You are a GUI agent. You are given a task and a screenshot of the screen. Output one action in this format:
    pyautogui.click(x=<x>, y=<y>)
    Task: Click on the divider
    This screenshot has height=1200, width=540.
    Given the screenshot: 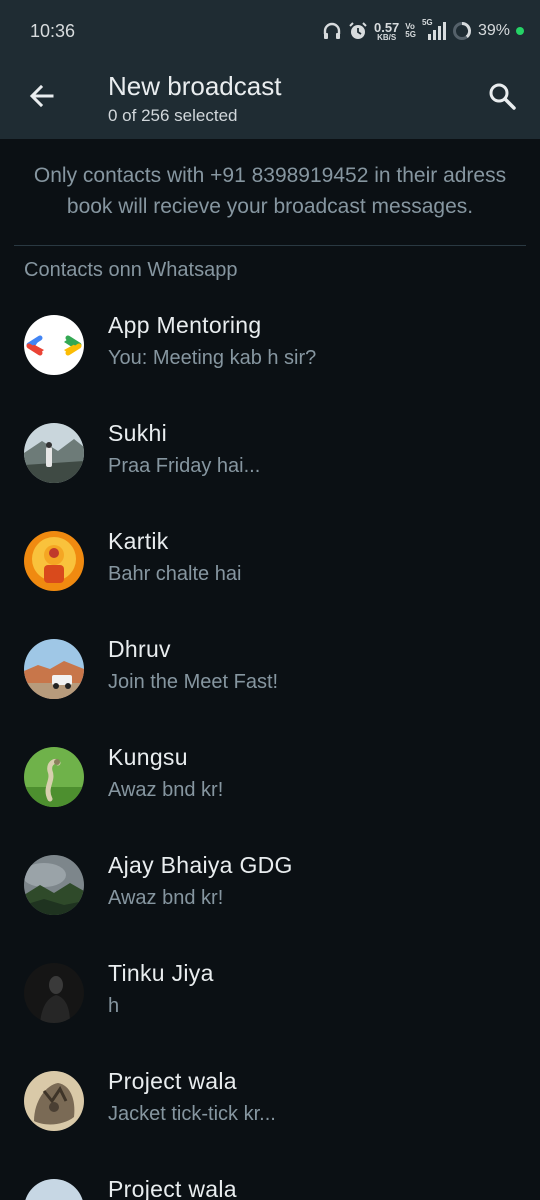 What is the action you would take?
    pyautogui.click(x=270, y=245)
    